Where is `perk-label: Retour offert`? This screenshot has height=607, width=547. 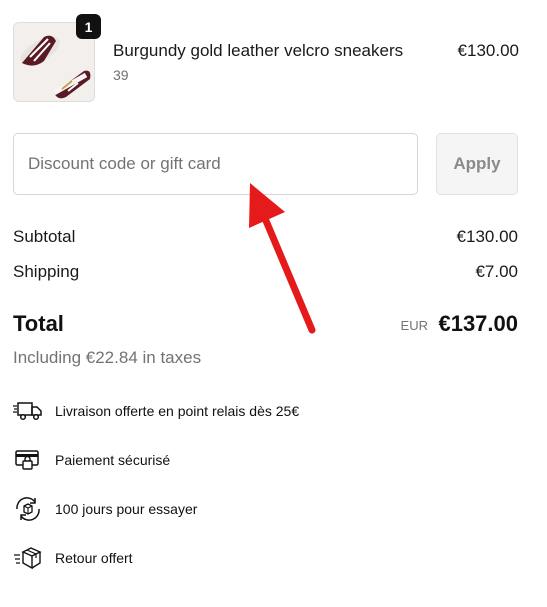 perk-label: Retour offert is located at coordinates (94, 558).